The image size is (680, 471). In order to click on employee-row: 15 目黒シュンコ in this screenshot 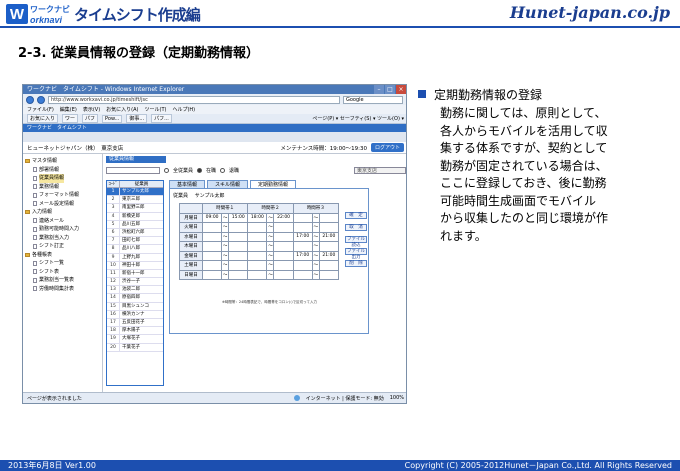, I will do `click(135, 306)`.